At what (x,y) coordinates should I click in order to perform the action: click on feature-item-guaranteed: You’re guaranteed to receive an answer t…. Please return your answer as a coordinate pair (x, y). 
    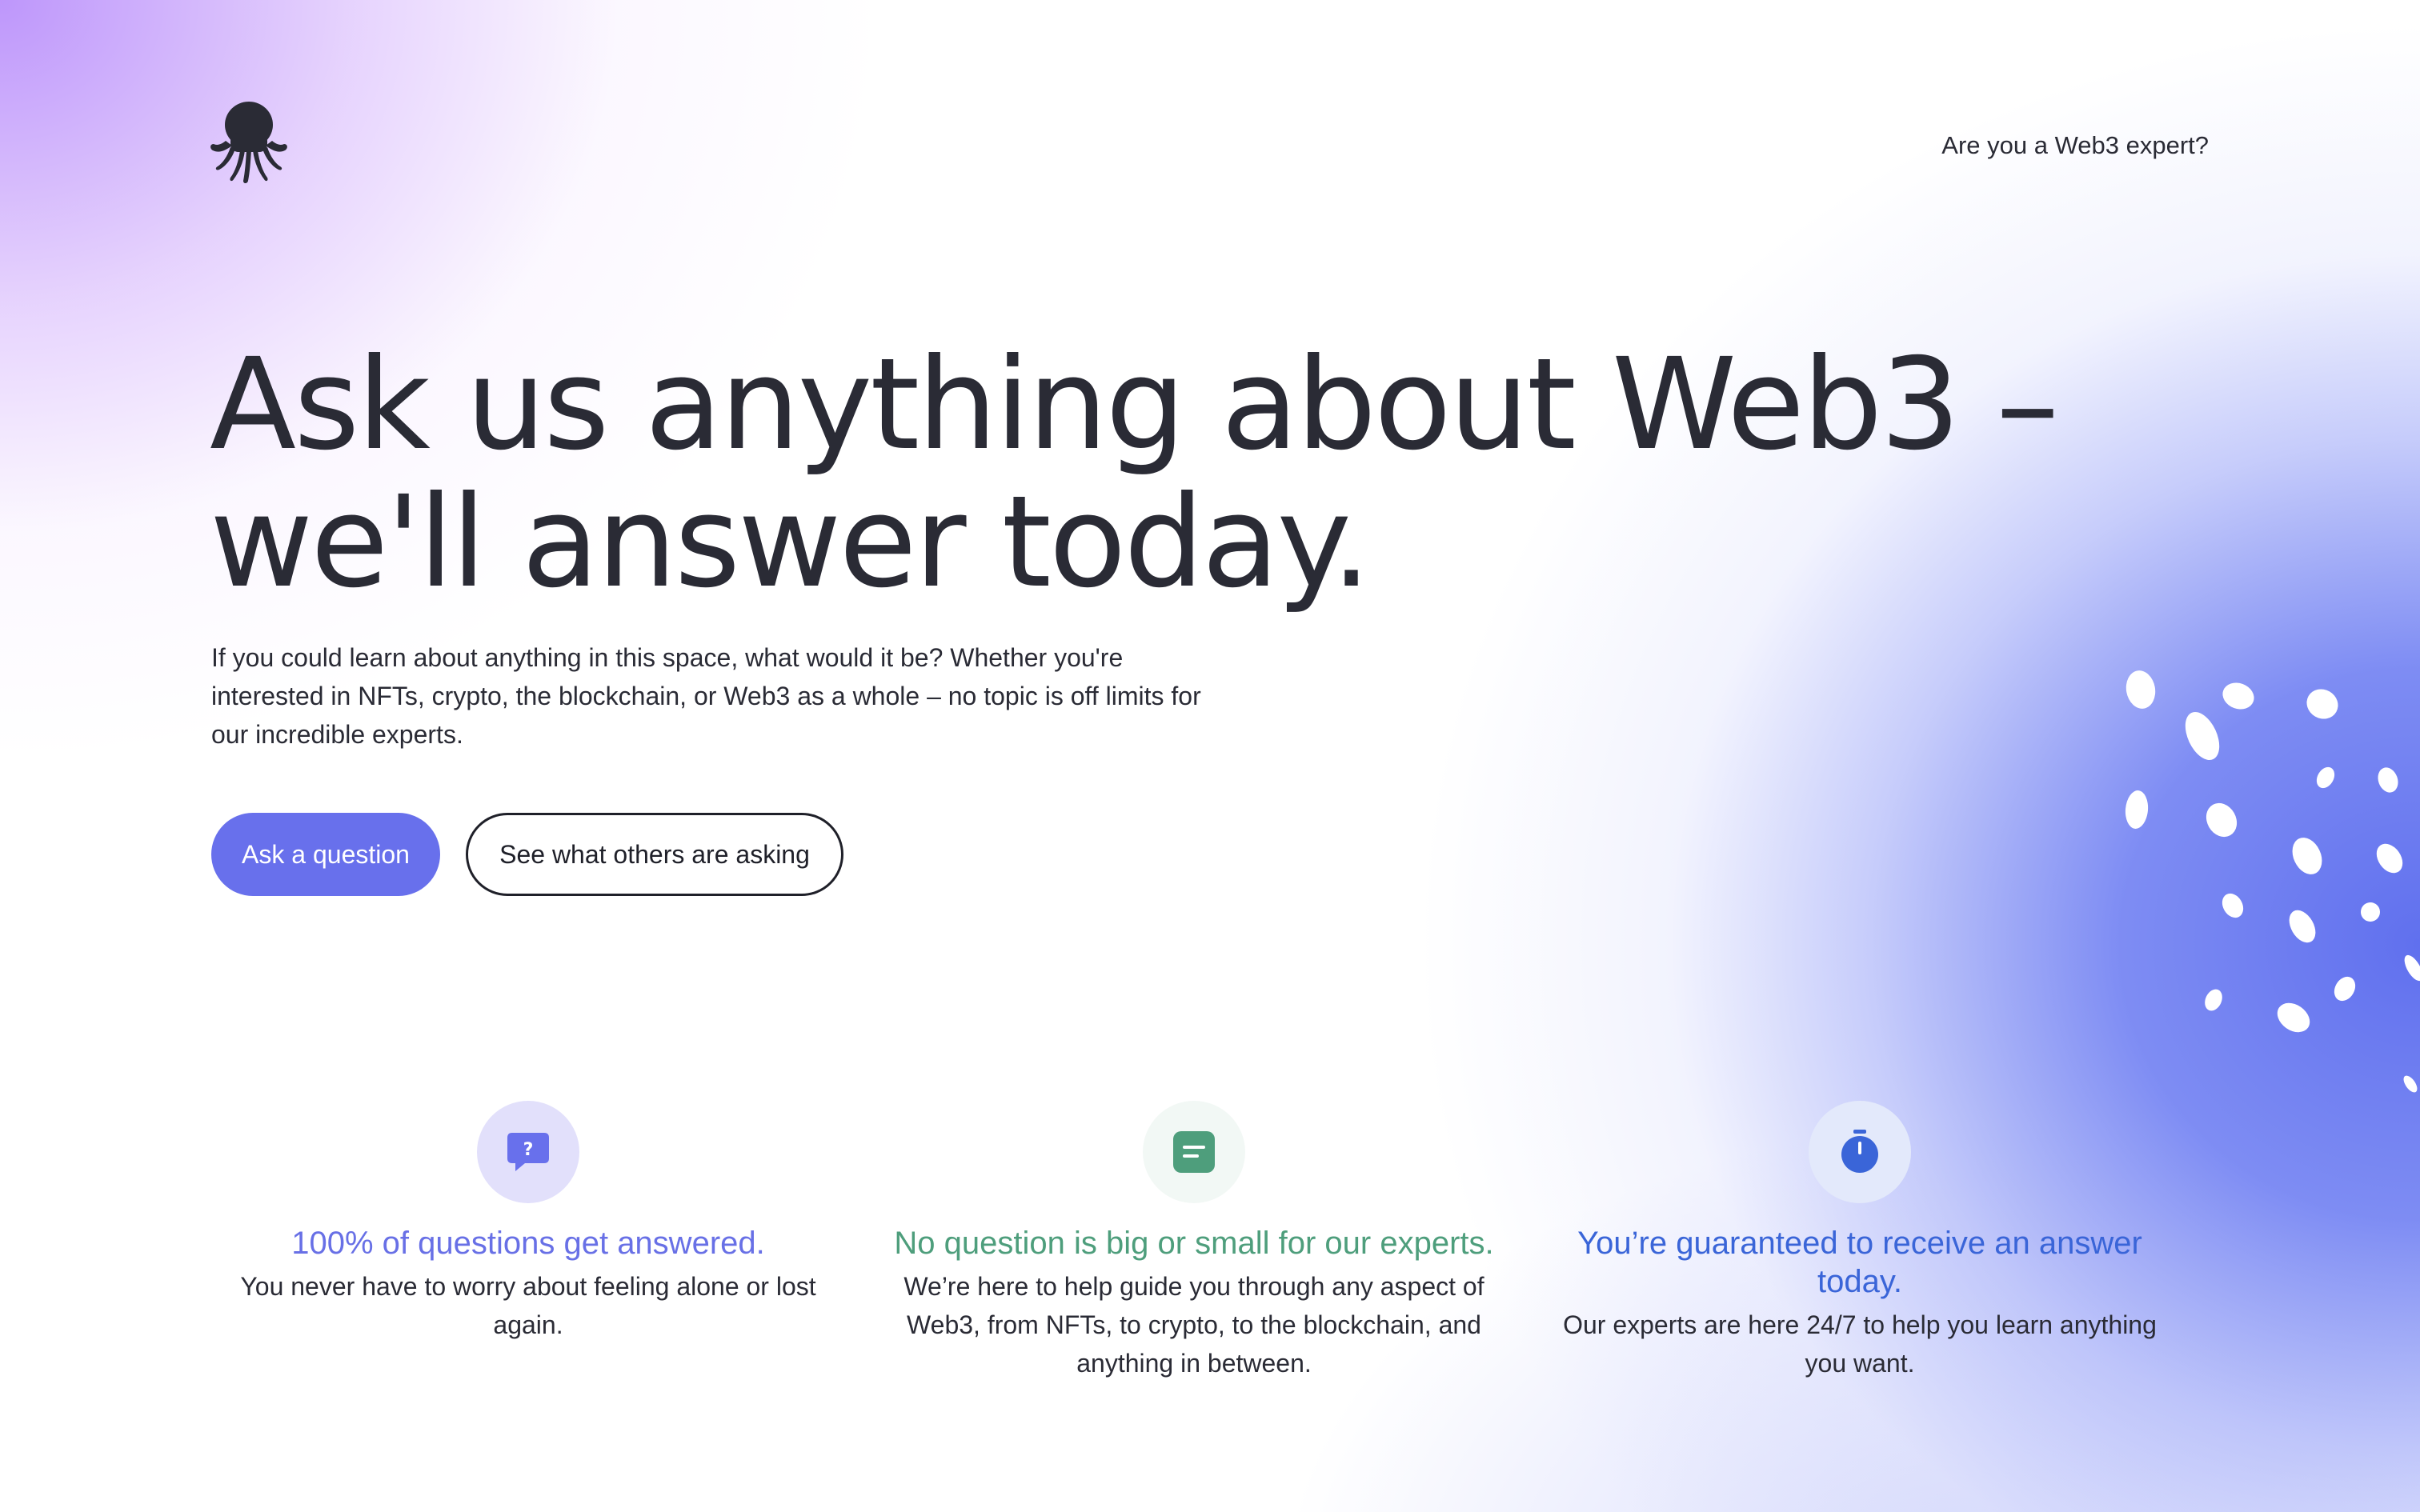
    Looking at the image, I should click on (1860, 1241).